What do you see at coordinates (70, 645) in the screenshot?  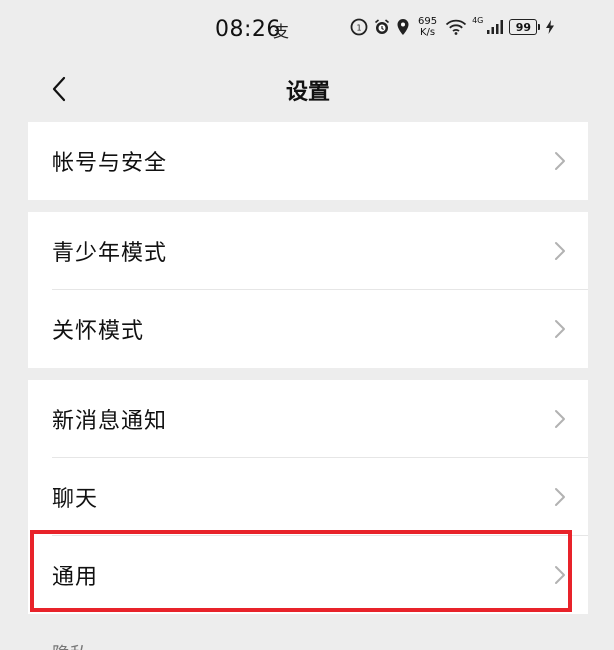 I see `partial-next-item-label: 隐私` at bounding box center [70, 645].